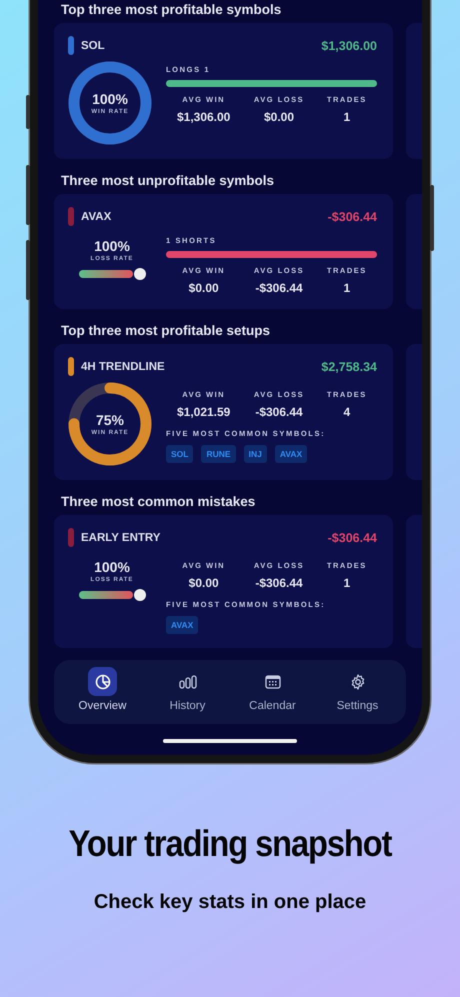  I want to click on stat-value: $1,306.00, so click(203, 117).